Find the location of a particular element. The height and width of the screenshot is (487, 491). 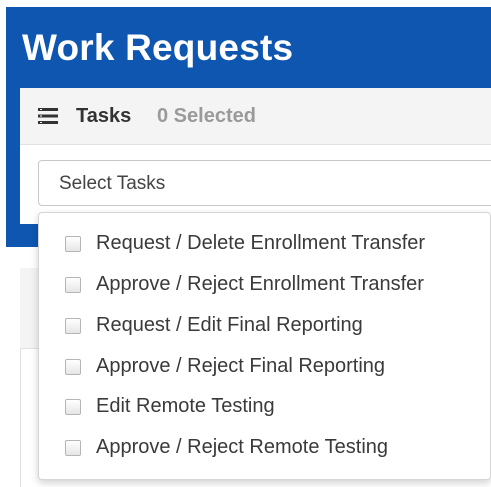

page-title: Work Requests is located at coordinates (158, 47).